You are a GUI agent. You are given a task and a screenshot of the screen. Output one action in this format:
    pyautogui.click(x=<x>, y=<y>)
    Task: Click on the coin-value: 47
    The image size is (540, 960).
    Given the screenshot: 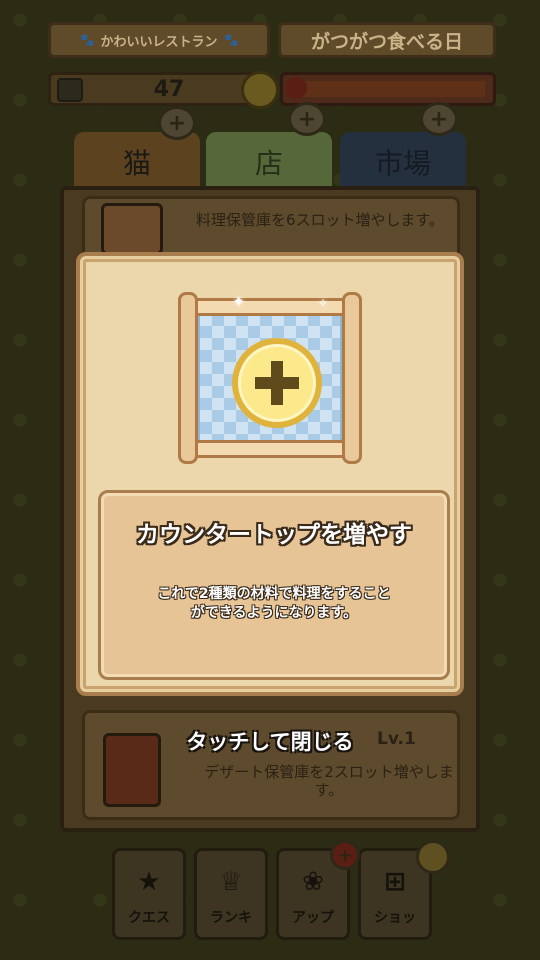 What is the action you would take?
    pyautogui.click(x=169, y=89)
    